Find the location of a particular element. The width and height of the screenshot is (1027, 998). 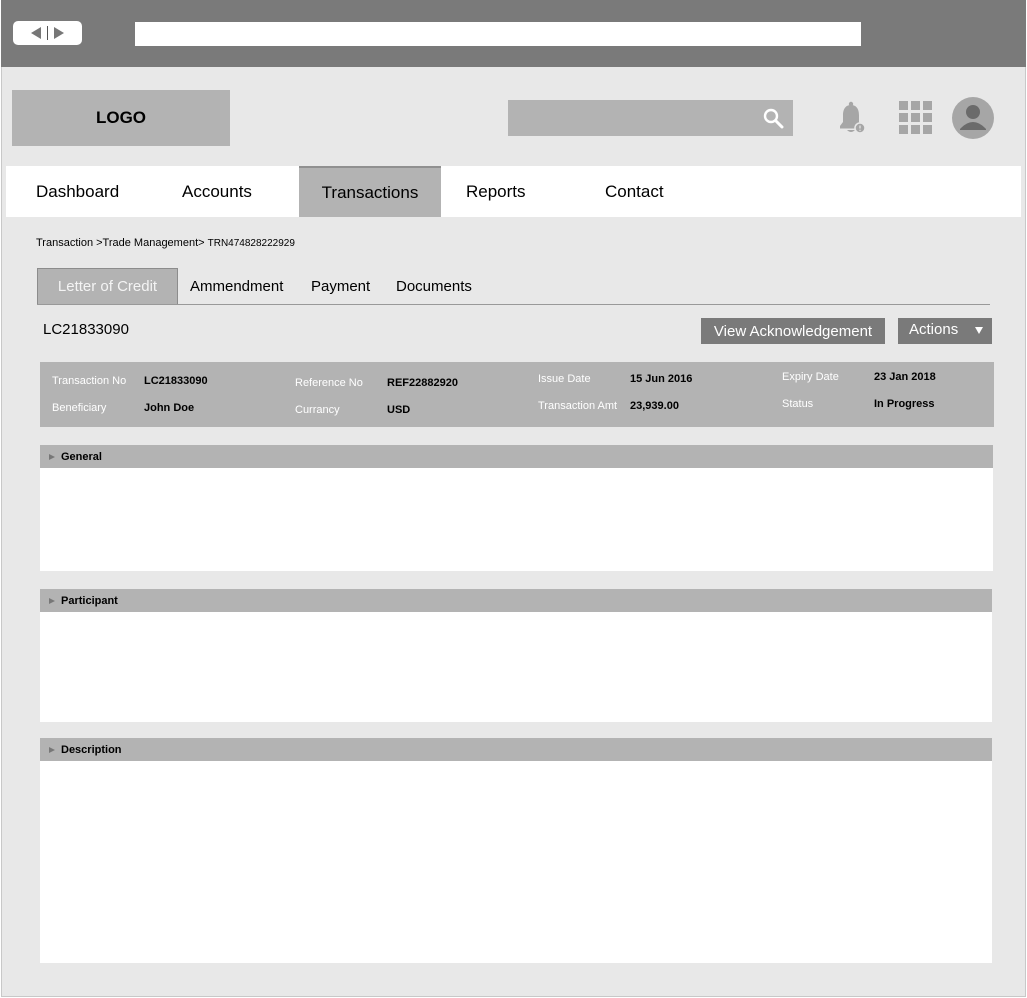

actions-dropdown: Actions is located at coordinates (945, 331).